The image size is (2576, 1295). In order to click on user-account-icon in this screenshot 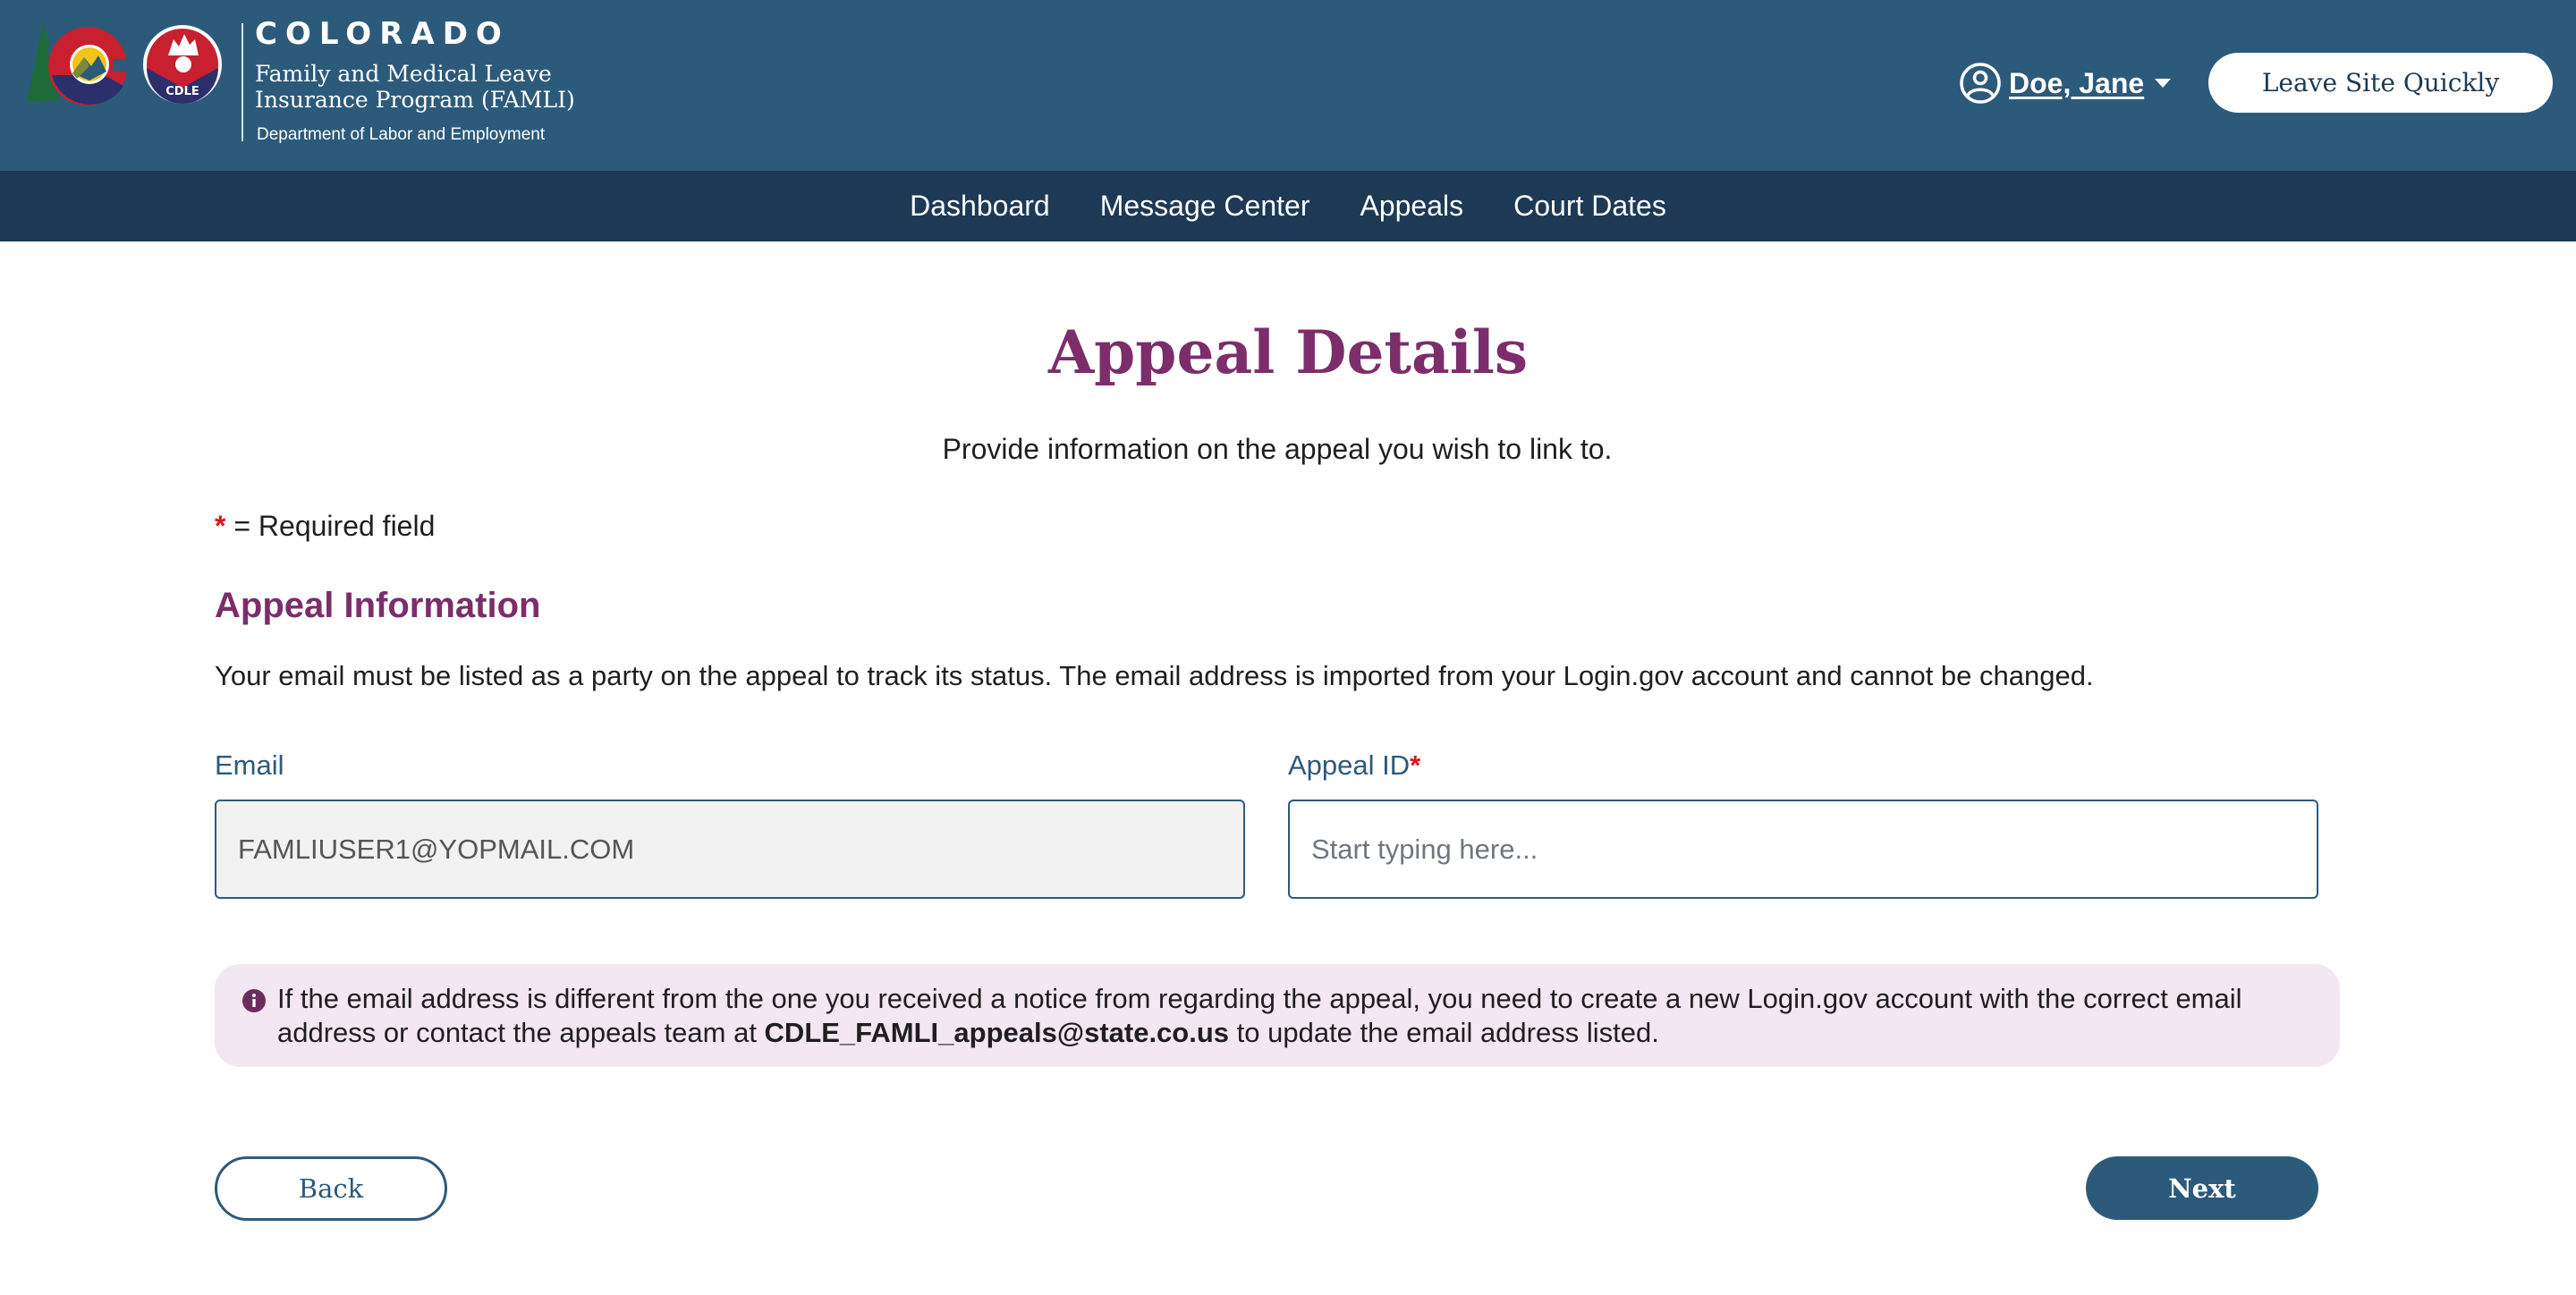, I will do `click(1980, 83)`.